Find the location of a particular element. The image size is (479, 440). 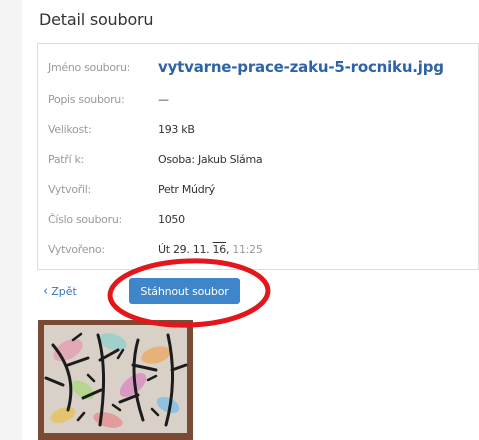

artwork-thumbnail is located at coordinates (115, 380).